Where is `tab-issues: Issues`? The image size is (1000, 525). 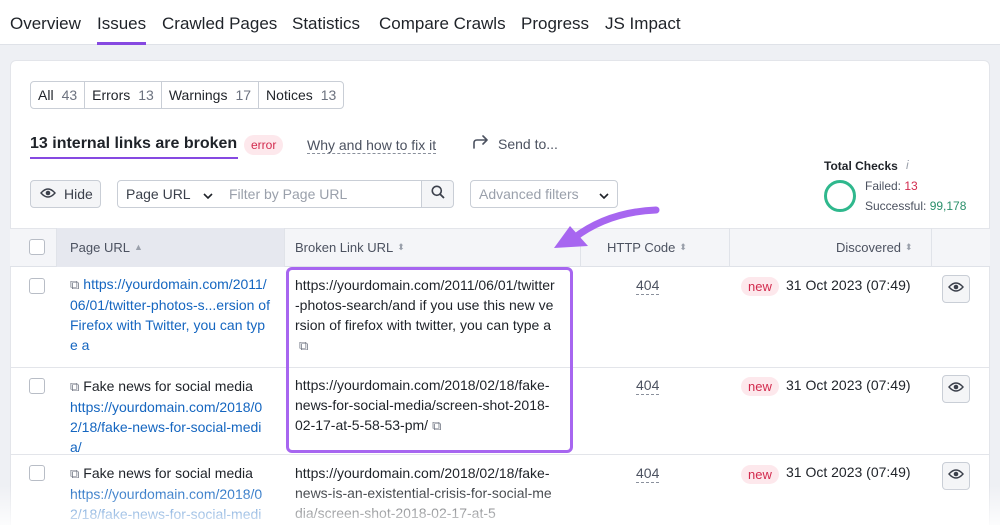
tab-issues: Issues is located at coordinates (122, 29).